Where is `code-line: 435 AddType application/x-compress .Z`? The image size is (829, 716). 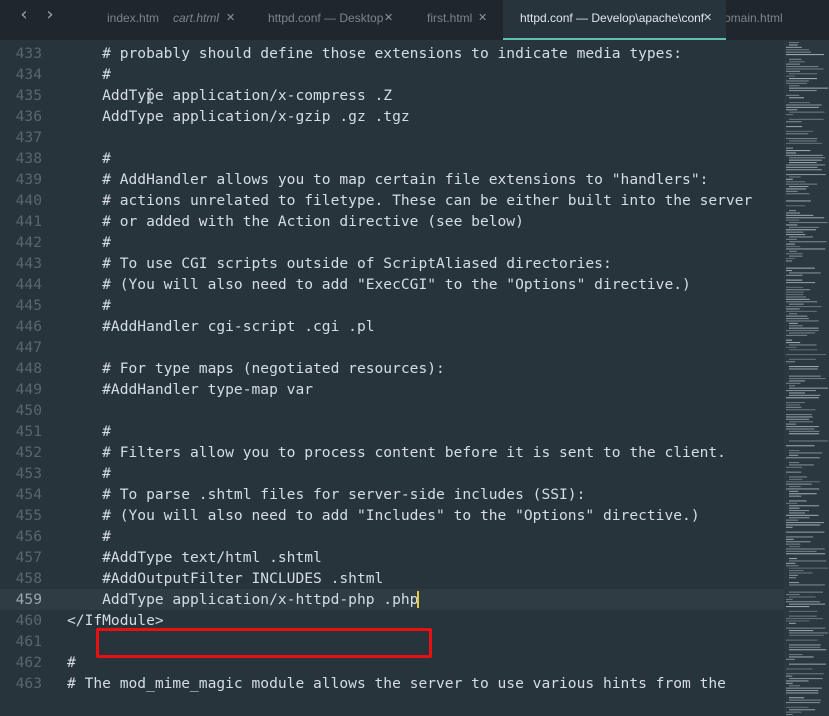
code-line: 435 AddType application/x-compress .Z is located at coordinates (392, 95).